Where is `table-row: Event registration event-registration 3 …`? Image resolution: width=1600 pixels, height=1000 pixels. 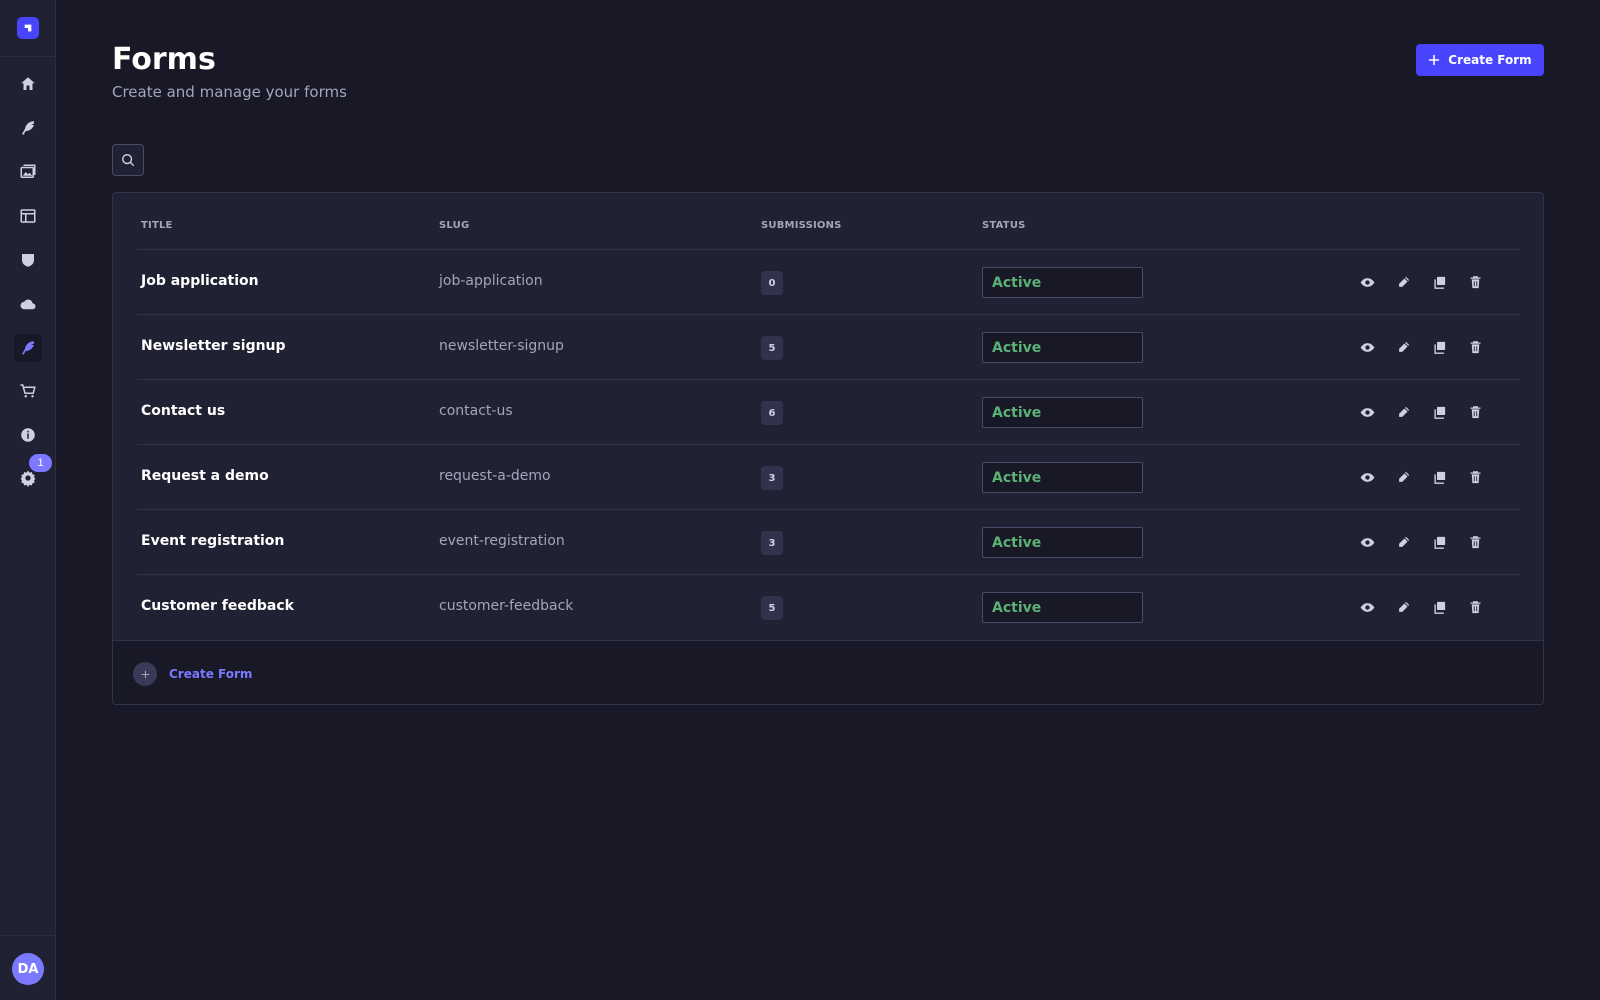
table-row: Event registration event-registration 3 … is located at coordinates (828, 541).